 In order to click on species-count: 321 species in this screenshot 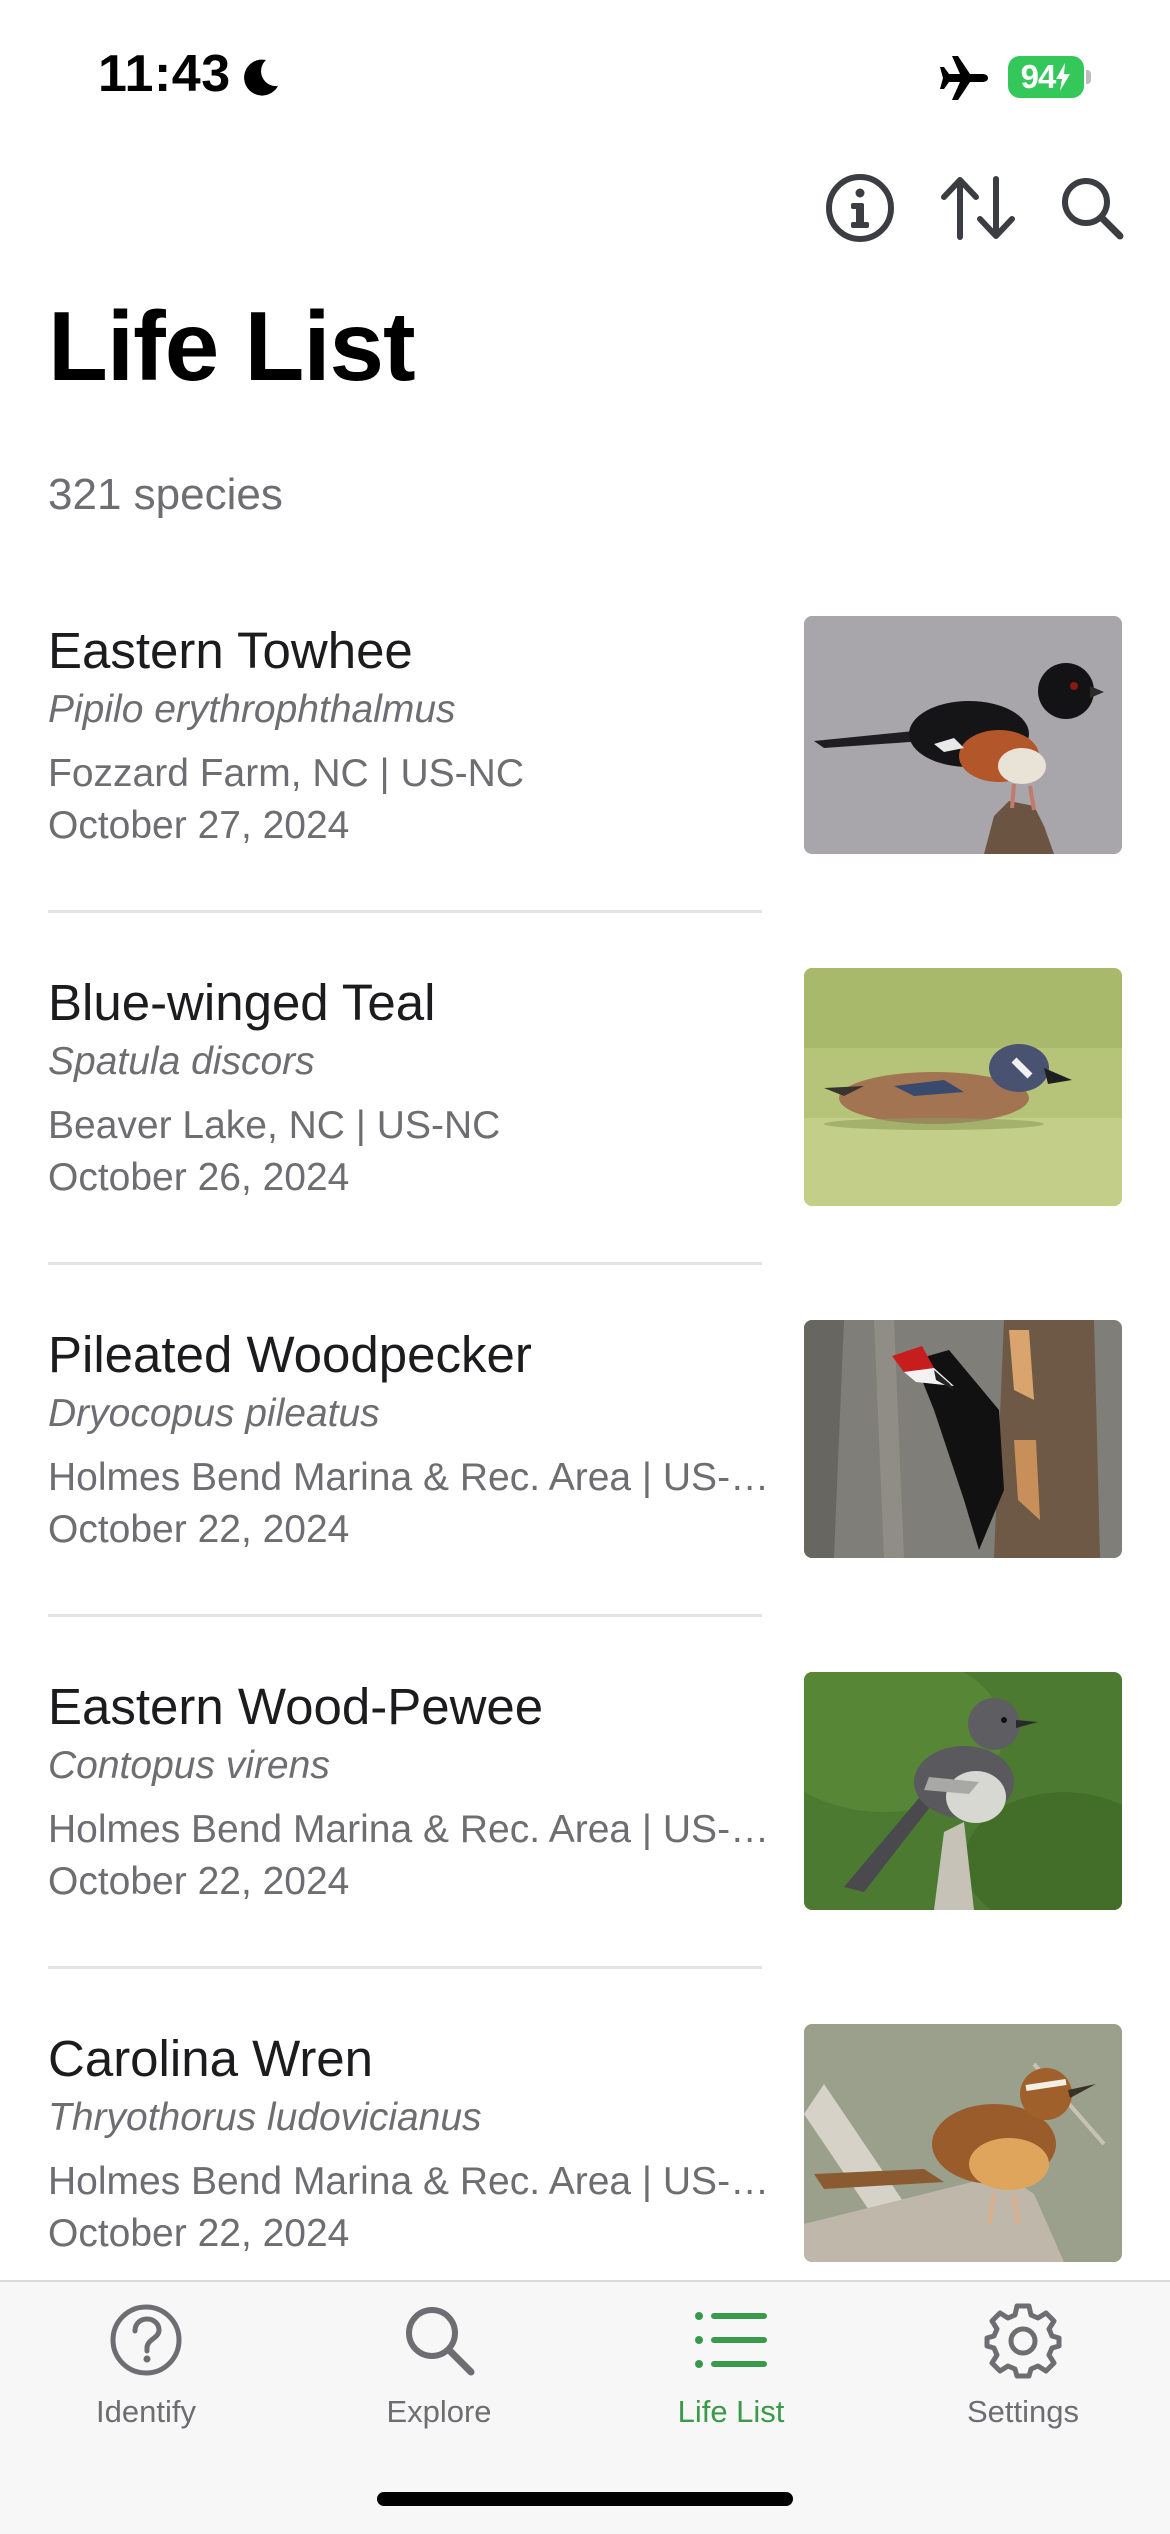, I will do `click(165, 494)`.